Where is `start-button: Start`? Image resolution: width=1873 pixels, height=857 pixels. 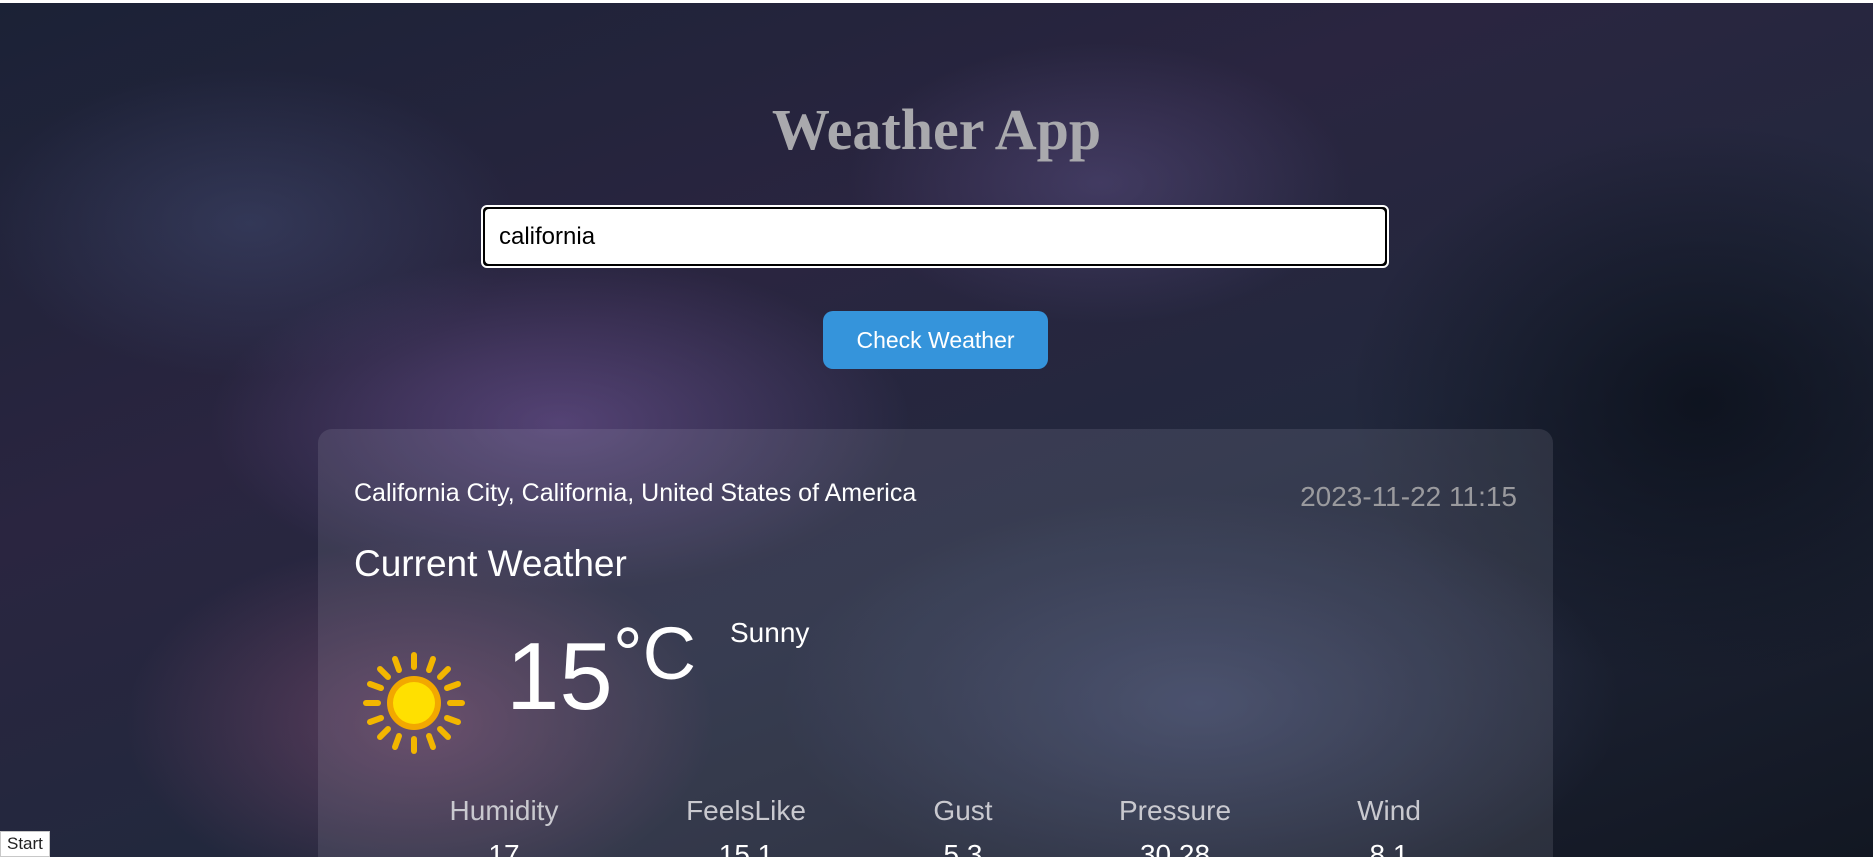
start-button: Start is located at coordinates (25, 844).